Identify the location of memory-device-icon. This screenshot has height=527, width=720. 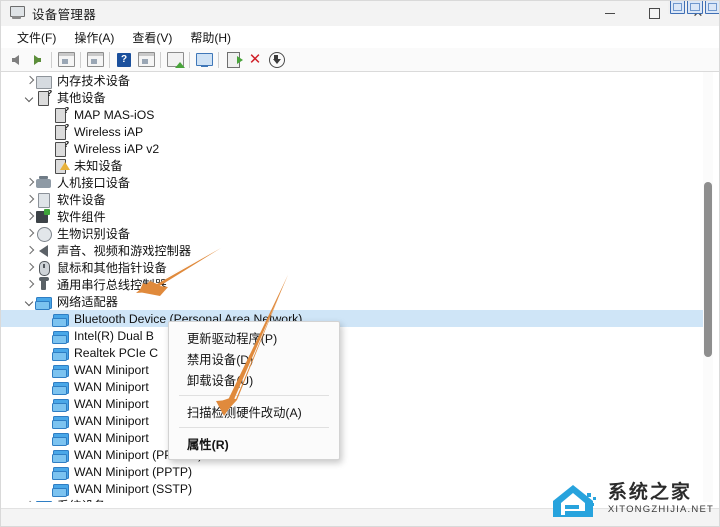
(44, 81).